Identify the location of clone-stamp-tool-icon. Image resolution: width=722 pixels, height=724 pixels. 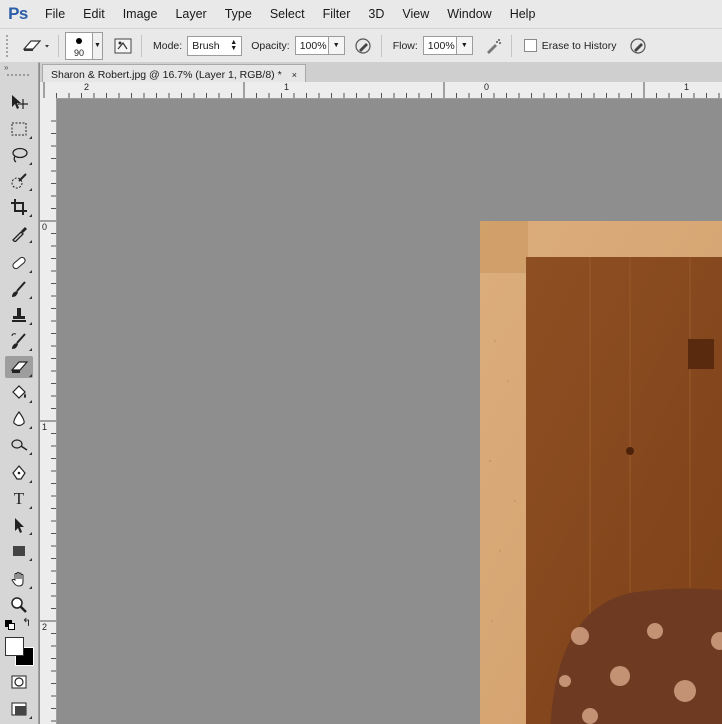
(19, 315).